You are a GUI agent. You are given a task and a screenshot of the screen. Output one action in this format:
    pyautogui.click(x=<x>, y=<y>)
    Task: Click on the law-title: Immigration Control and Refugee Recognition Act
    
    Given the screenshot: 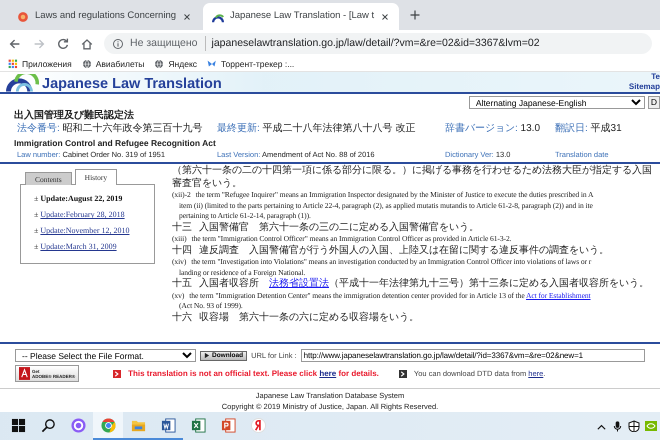 What is the action you would take?
    pyautogui.click(x=115, y=143)
    